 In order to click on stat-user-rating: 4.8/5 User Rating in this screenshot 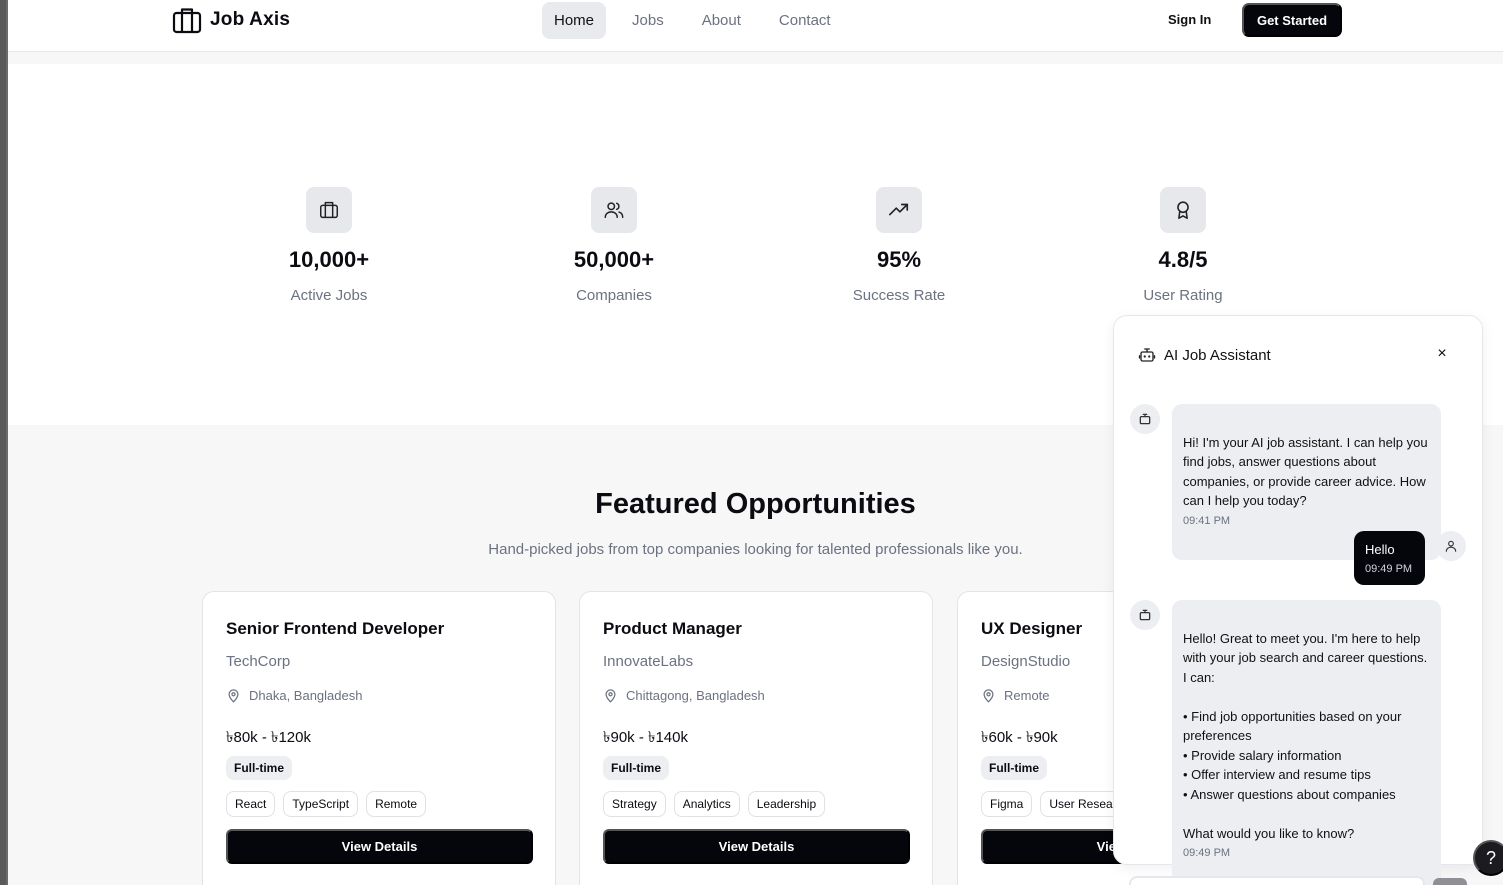, I will do `click(1183, 245)`.